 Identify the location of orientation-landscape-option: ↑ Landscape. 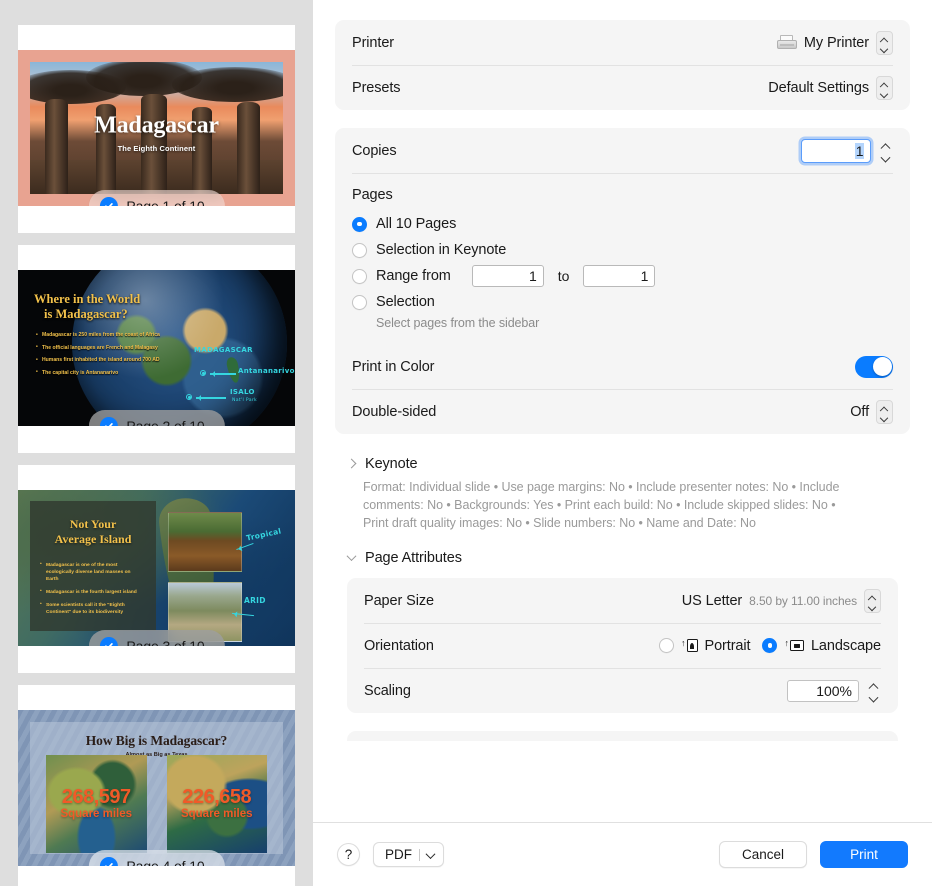
(821, 646).